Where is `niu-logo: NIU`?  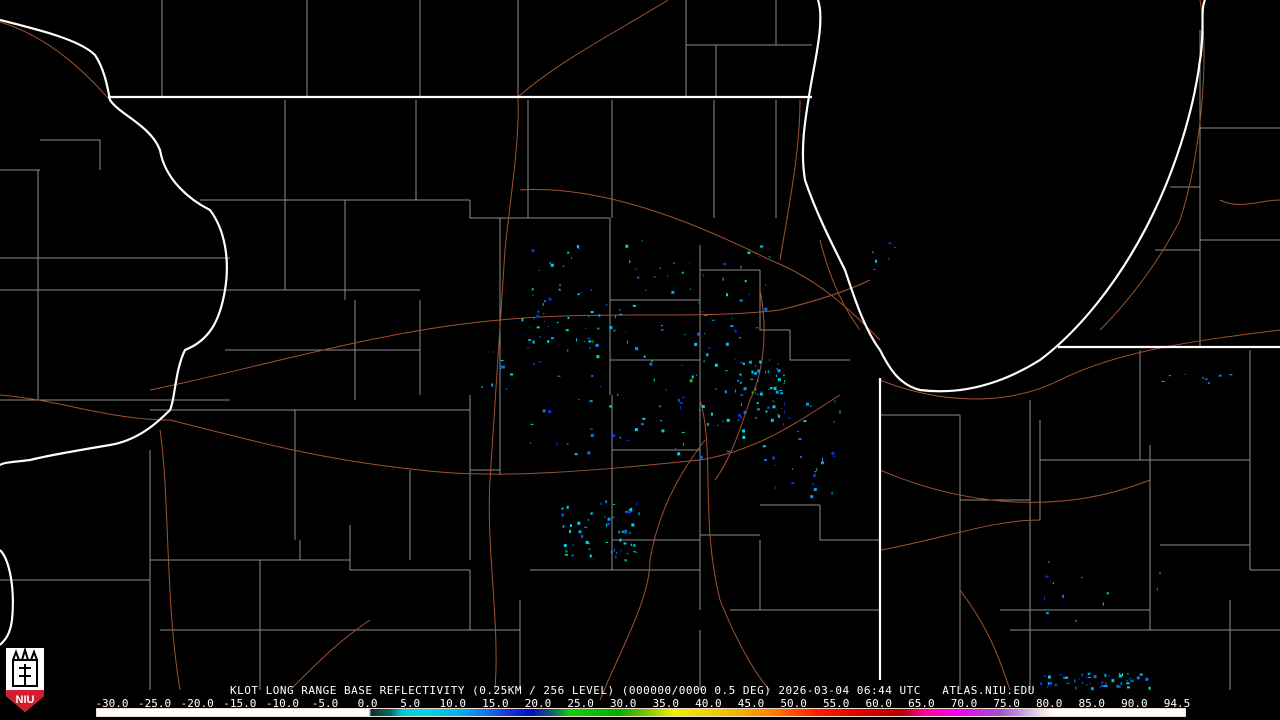 niu-logo: NIU is located at coordinates (25, 680).